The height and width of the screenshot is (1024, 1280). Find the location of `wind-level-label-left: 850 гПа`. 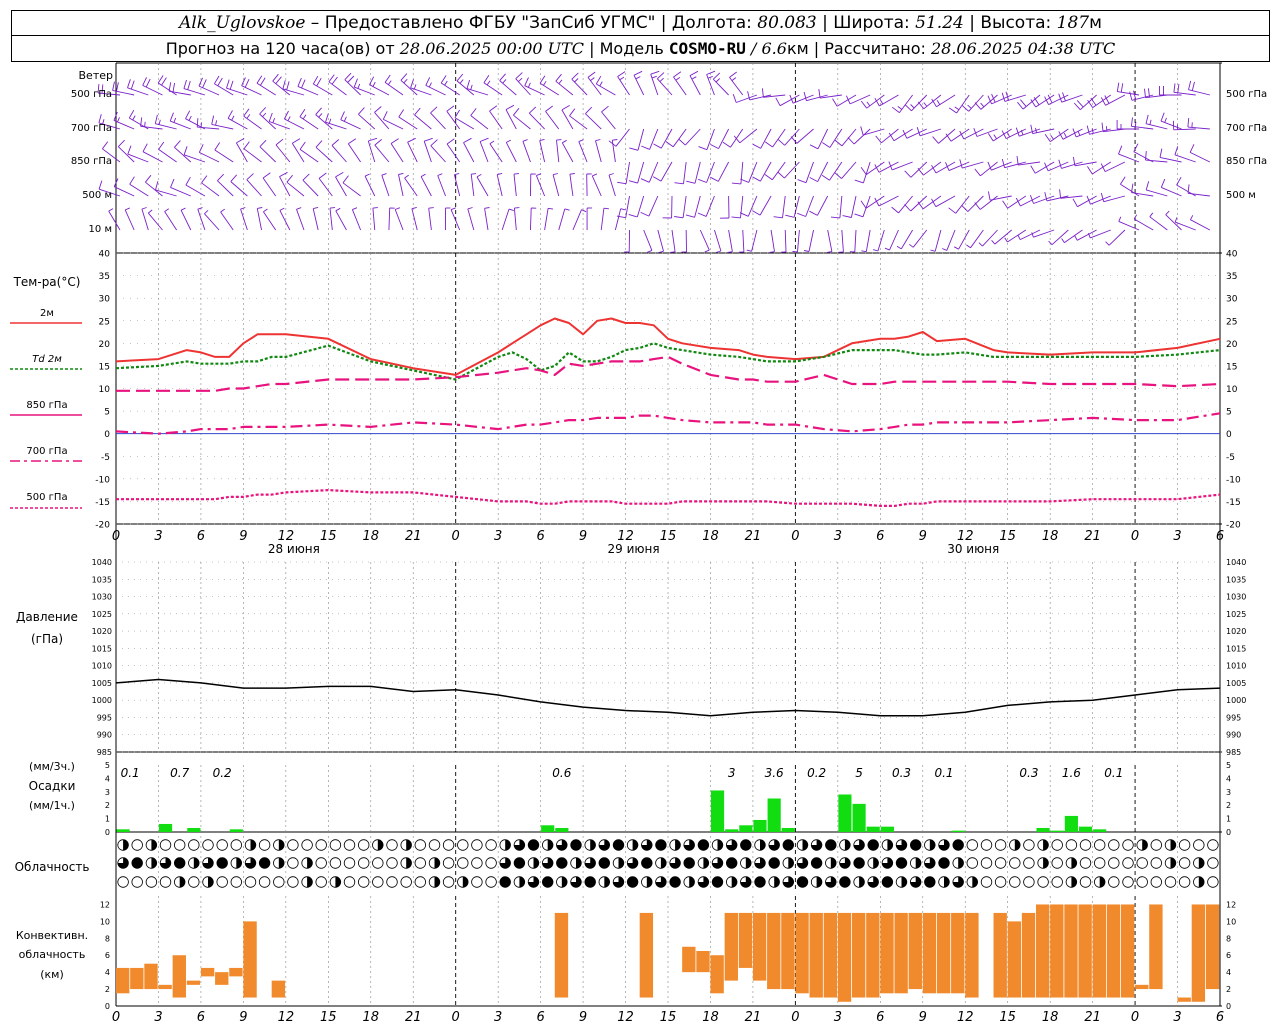

wind-level-label-left: 850 гПа is located at coordinates (91, 161).